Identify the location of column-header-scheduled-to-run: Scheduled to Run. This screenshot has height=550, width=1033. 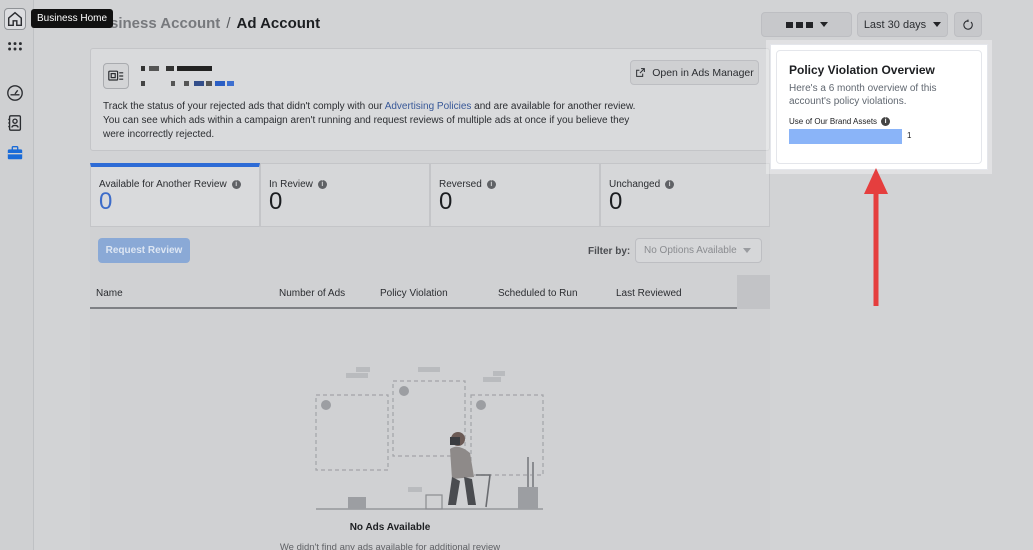
(538, 293).